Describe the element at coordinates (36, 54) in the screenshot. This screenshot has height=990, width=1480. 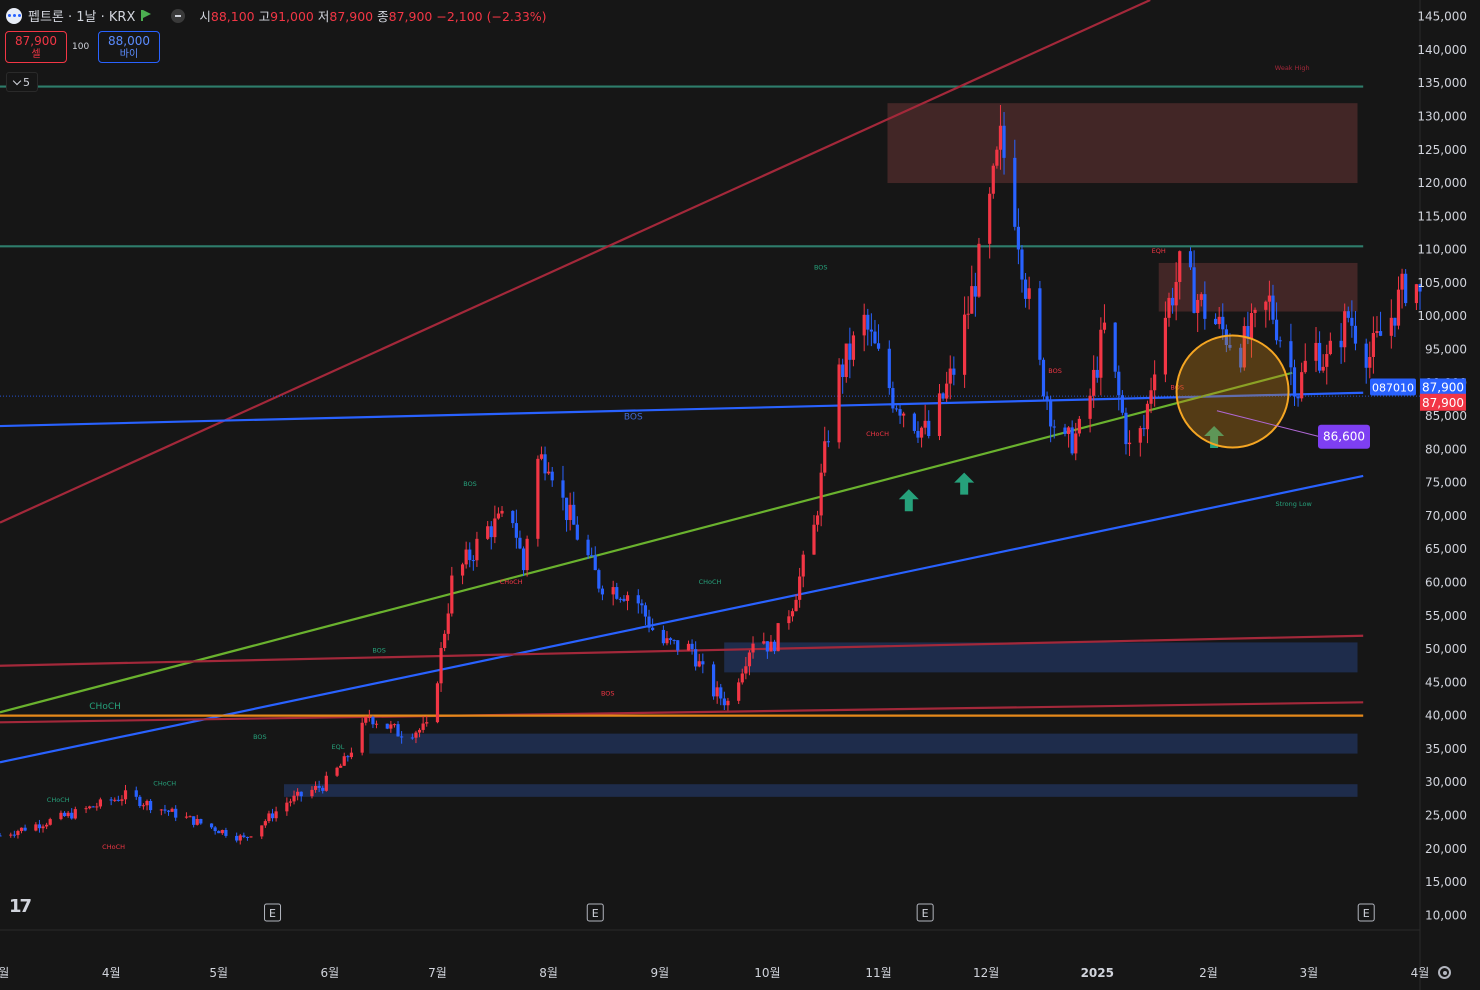
I see `sell-label: 셀` at that location.